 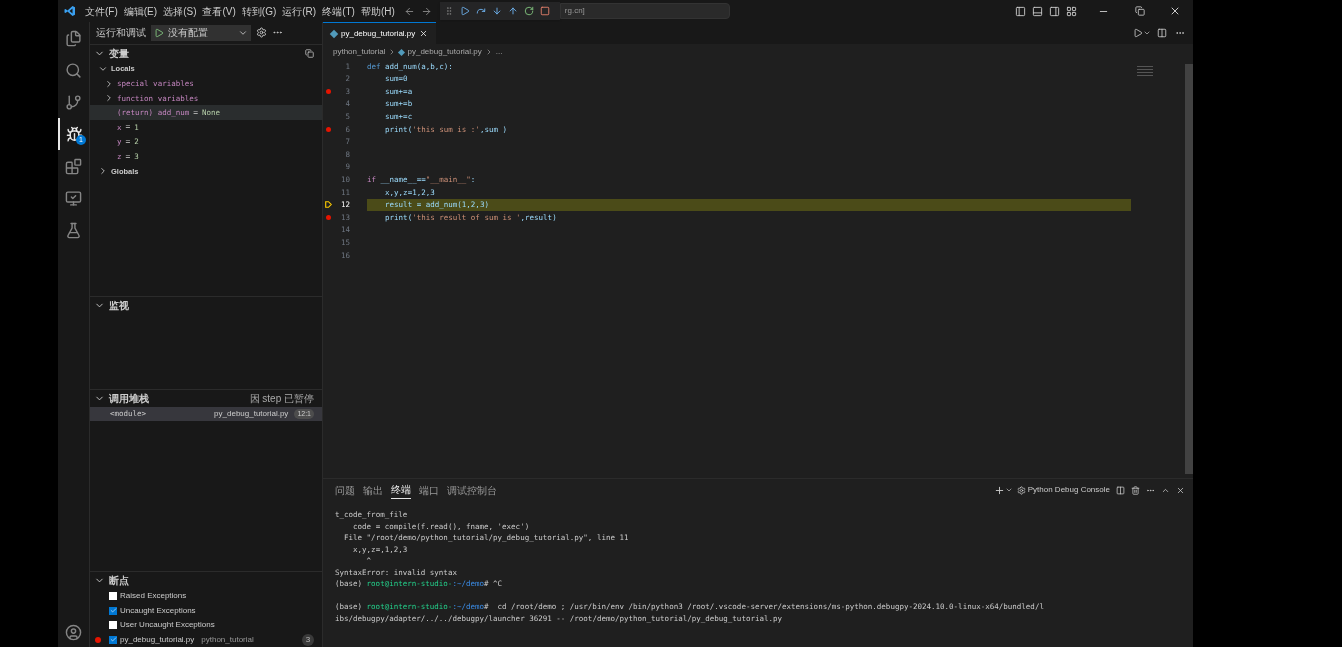 What do you see at coordinates (153, 595) in the screenshot?
I see `breakpoint-label: Raised Exceptions` at bounding box center [153, 595].